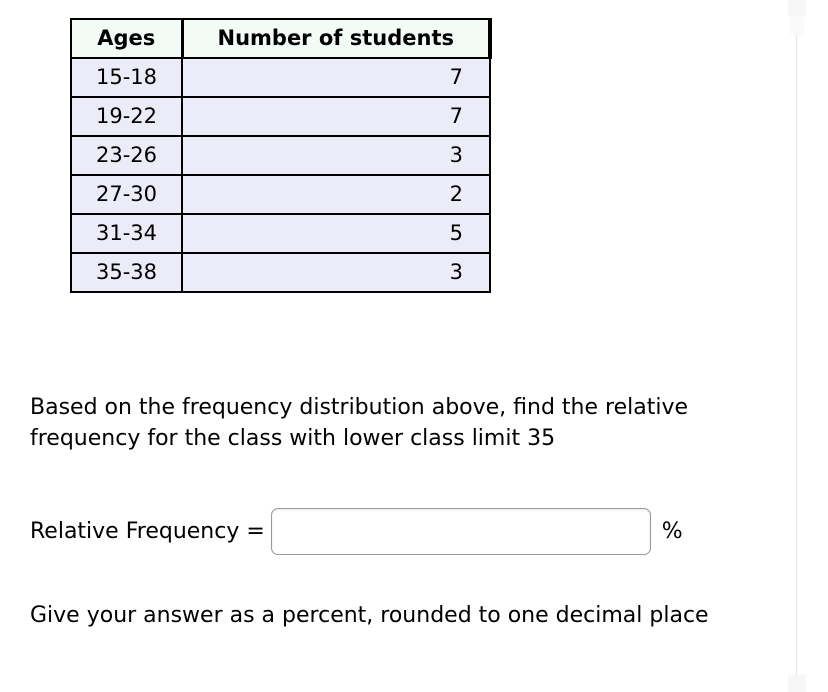  What do you see at coordinates (797, 26) in the screenshot?
I see `scrollbar-thumb` at bounding box center [797, 26].